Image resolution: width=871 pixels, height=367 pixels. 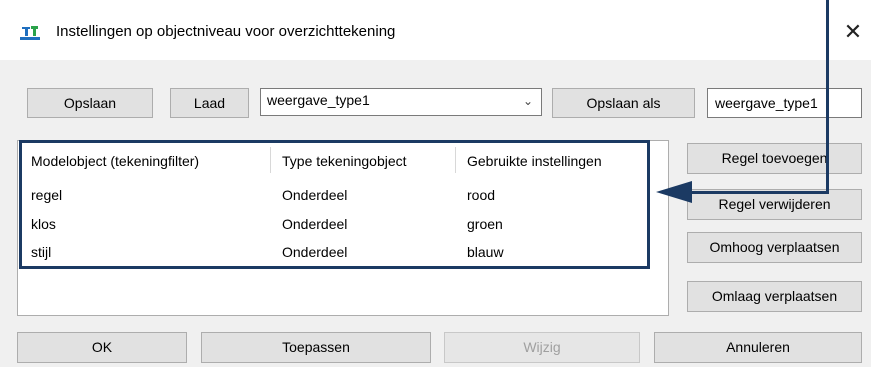 I want to click on column-header-model-object: Modelobject (tekeningfilter), so click(x=115, y=161).